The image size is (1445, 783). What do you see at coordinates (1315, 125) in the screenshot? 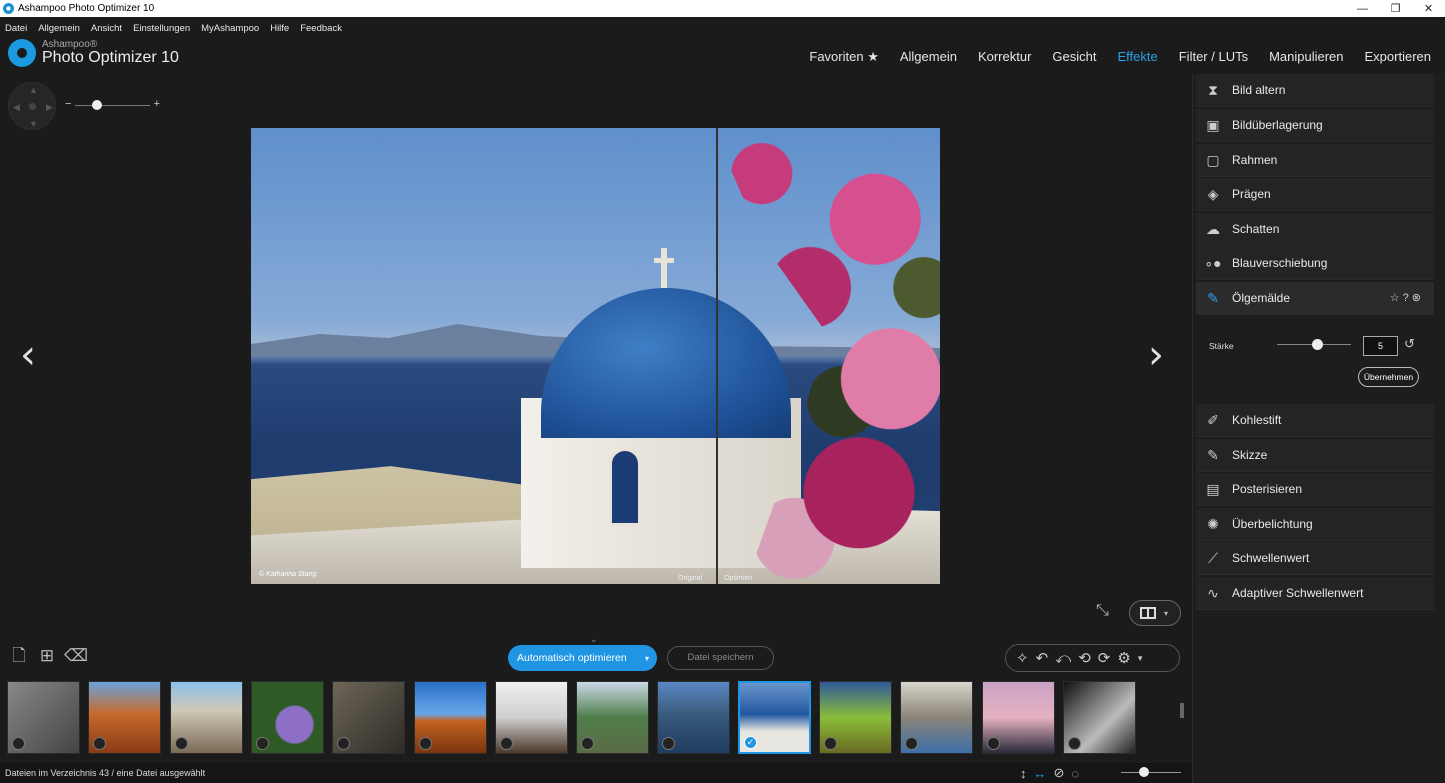
I see `effect-bildueberlagerung: ▣ Bildüberlagerung` at bounding box center [1315, 125].